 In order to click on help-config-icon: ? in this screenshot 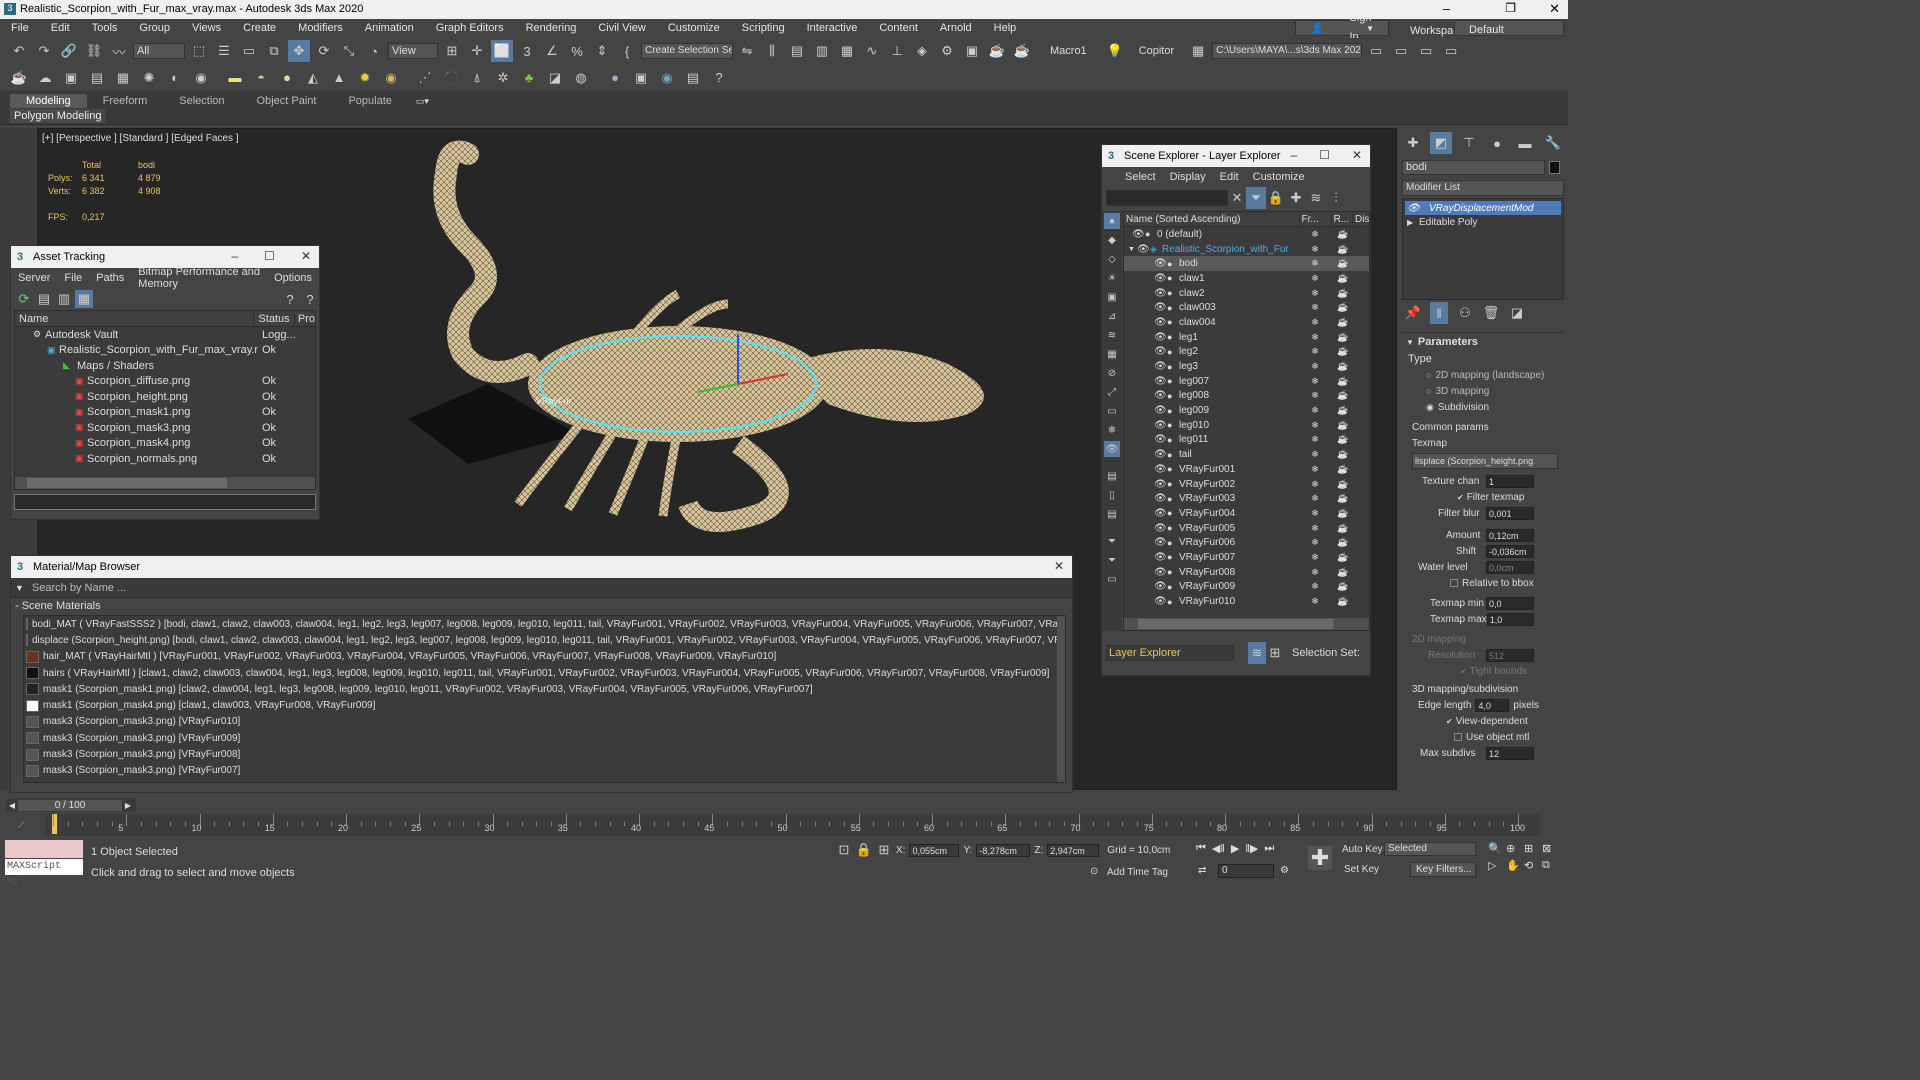, I will do `click(310, 299)`.